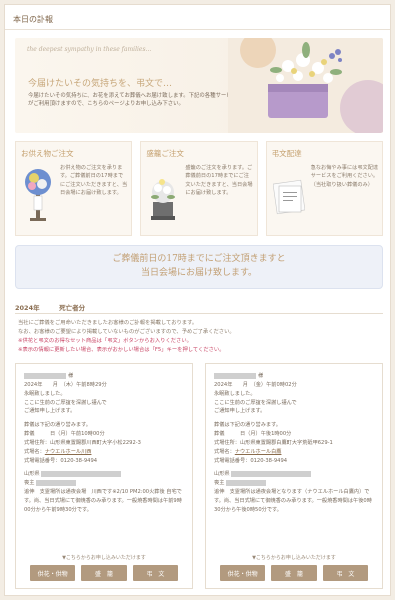  I want to click on flower-arrangement-image, so click(305, 85).